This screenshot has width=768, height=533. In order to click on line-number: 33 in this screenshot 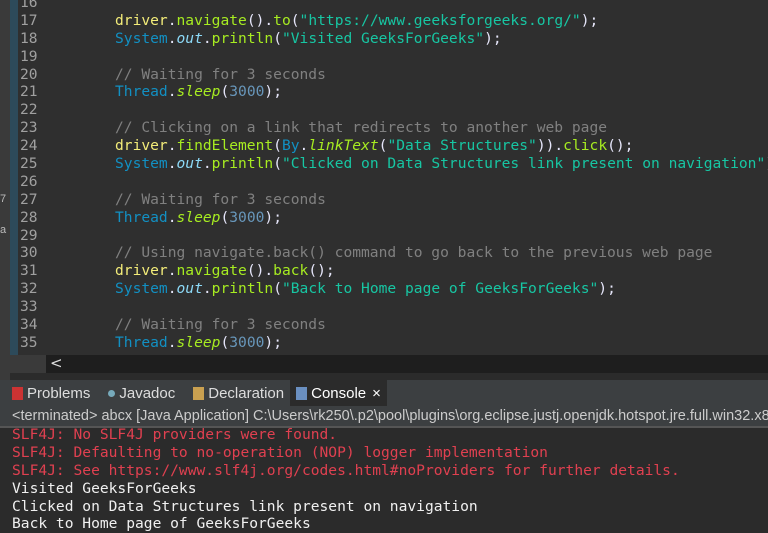, I will do `click(29, 307)`.